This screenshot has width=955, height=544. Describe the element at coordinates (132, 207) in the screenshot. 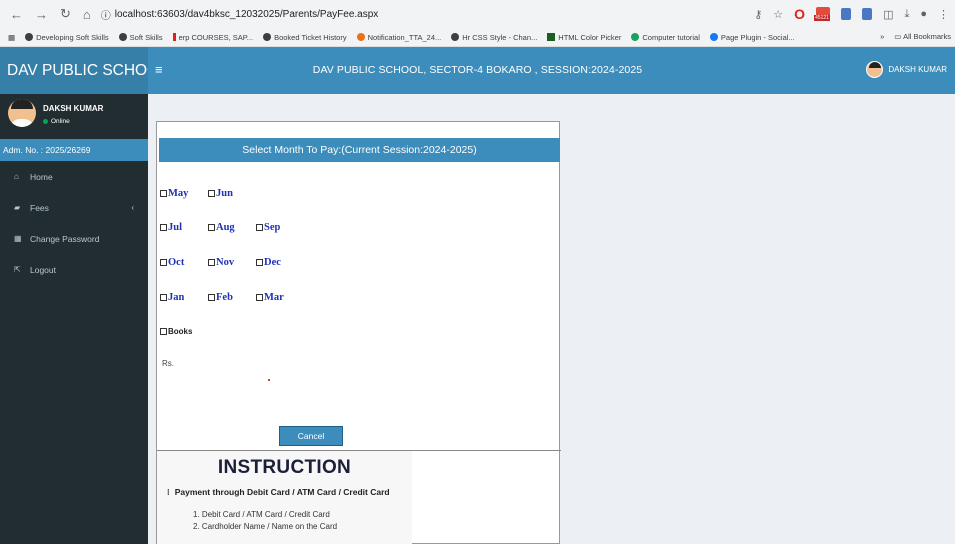

I see `chevron-left-icon: ‹` at that location.